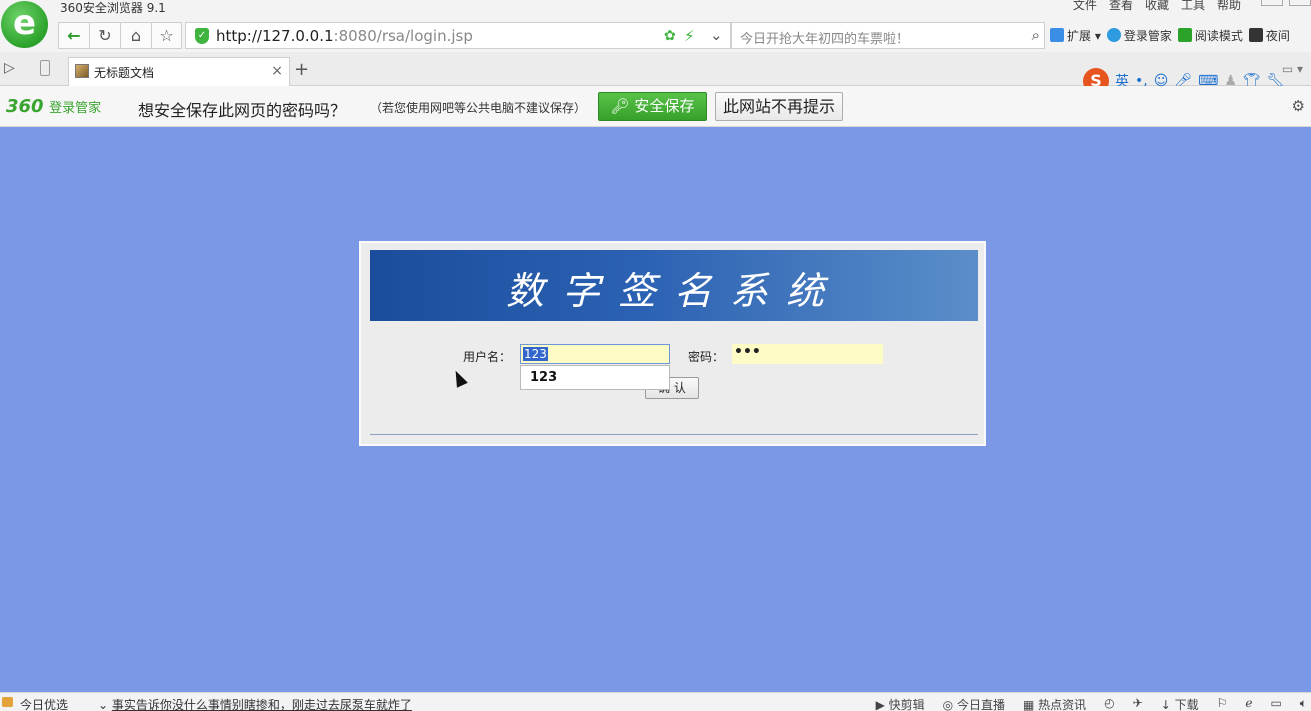 Image resolution: width=1311 pixels, height=711 pixels. What do you see at coordinates (807, 354) in the screenshot?
I see `password-input: •••` at bounding box center [807, 354].